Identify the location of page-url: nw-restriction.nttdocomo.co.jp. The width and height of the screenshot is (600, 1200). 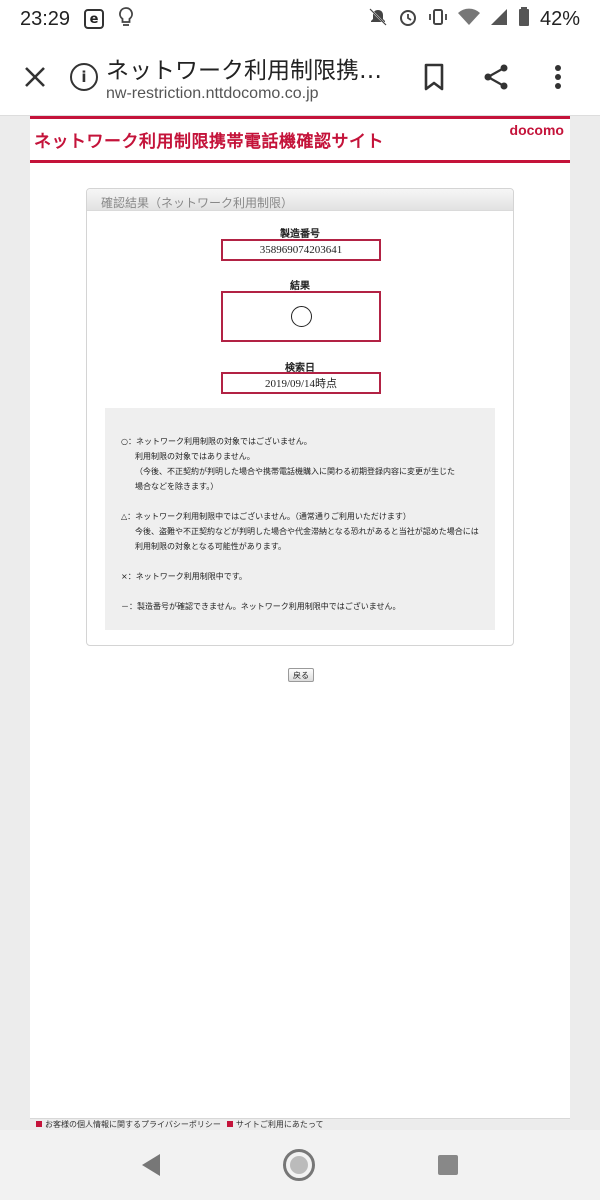
(212, 93).